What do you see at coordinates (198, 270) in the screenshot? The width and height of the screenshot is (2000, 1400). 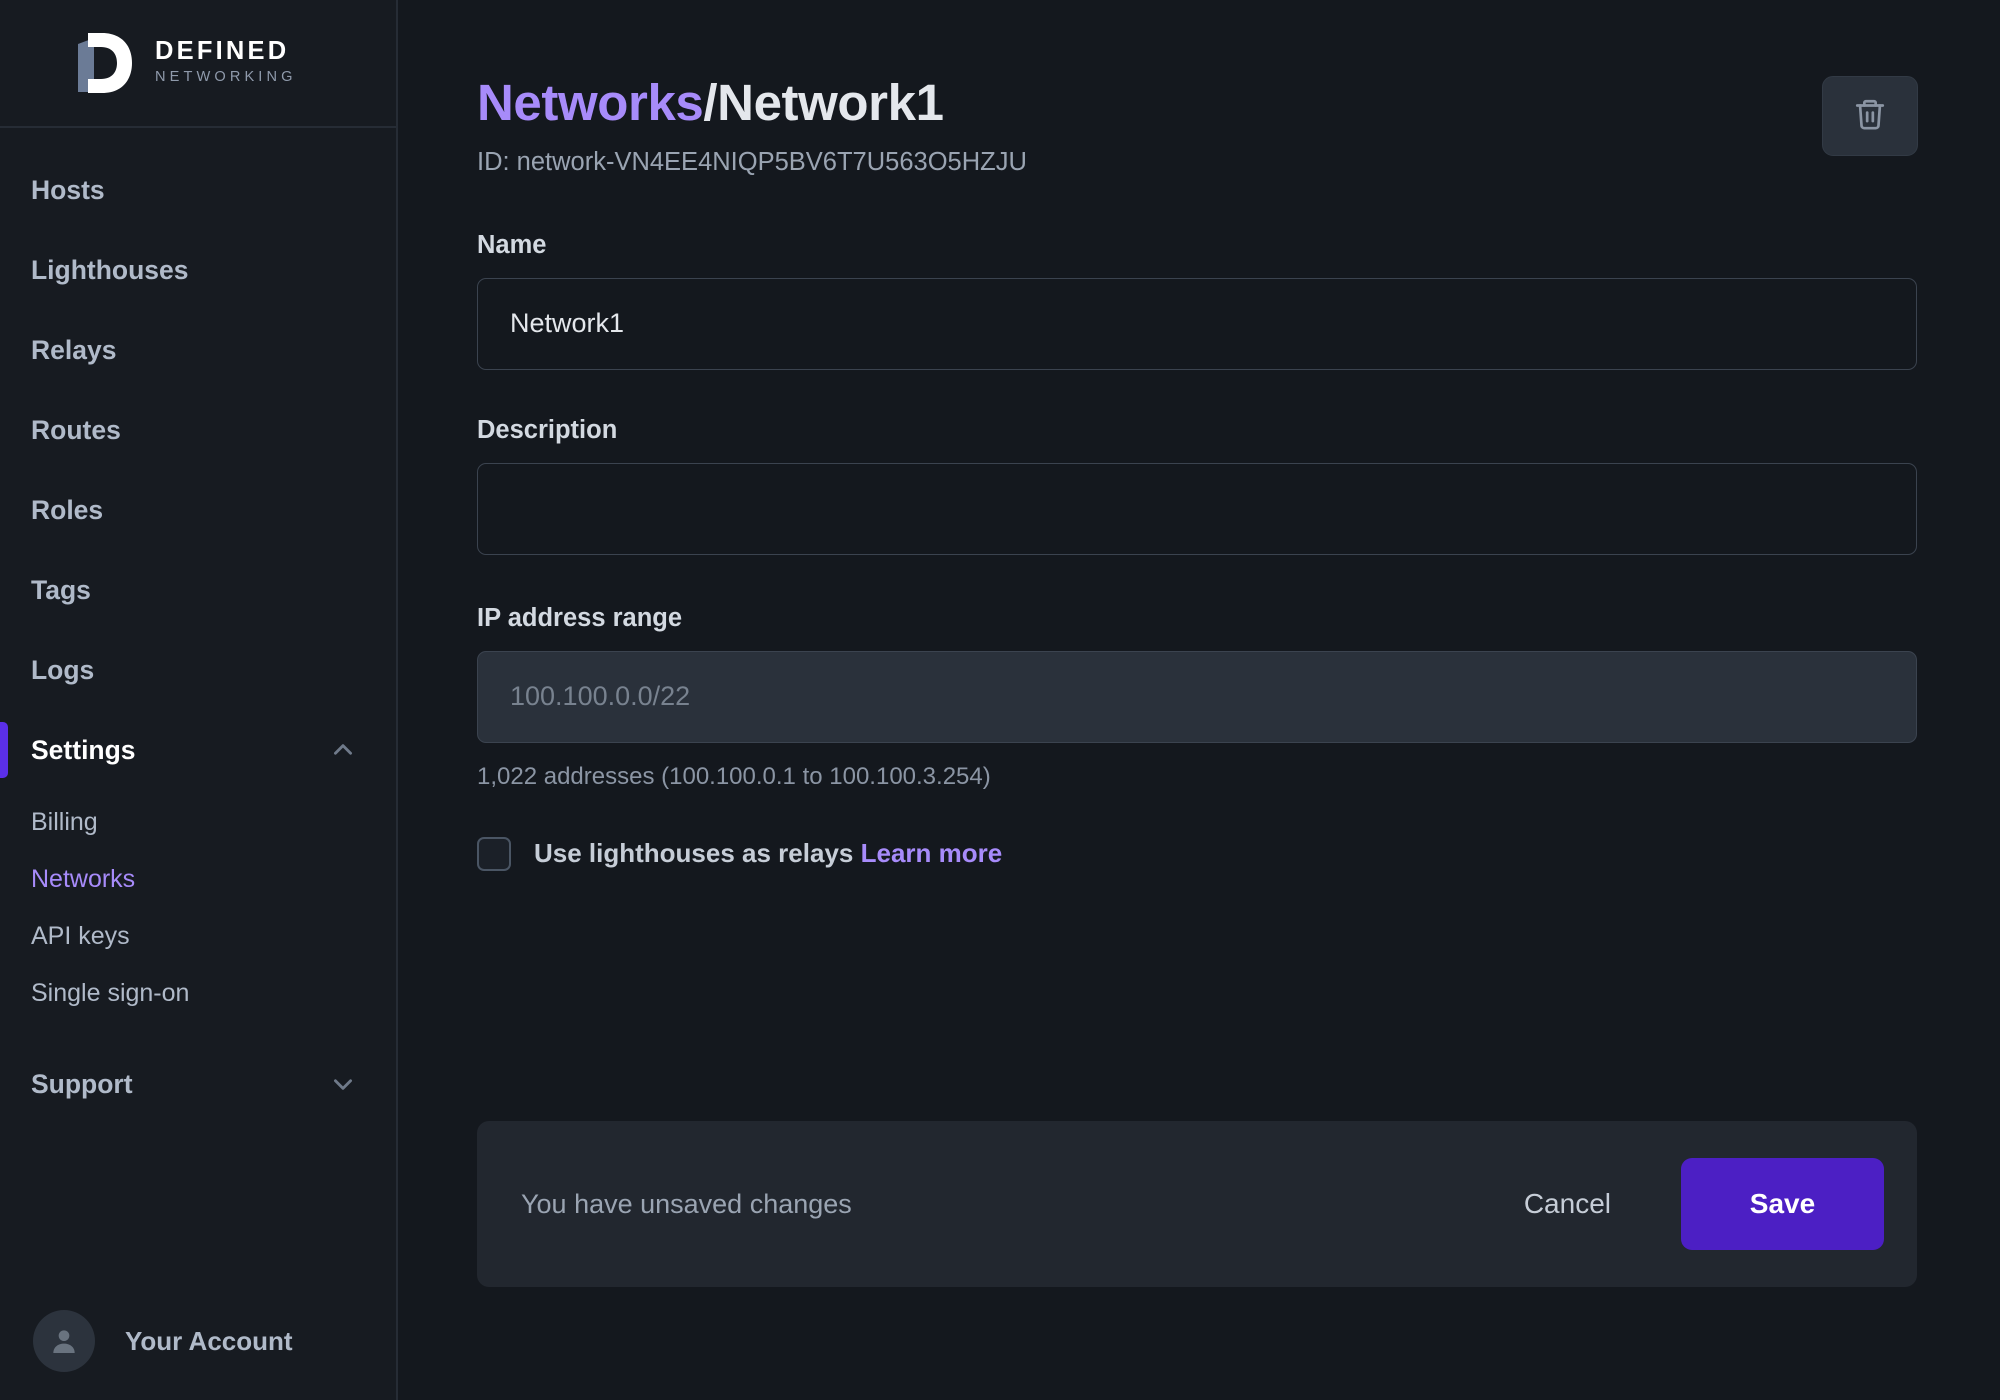 I see `sidebar-item-lighthouses: Lighthouses` at bounding box center [198, 270].